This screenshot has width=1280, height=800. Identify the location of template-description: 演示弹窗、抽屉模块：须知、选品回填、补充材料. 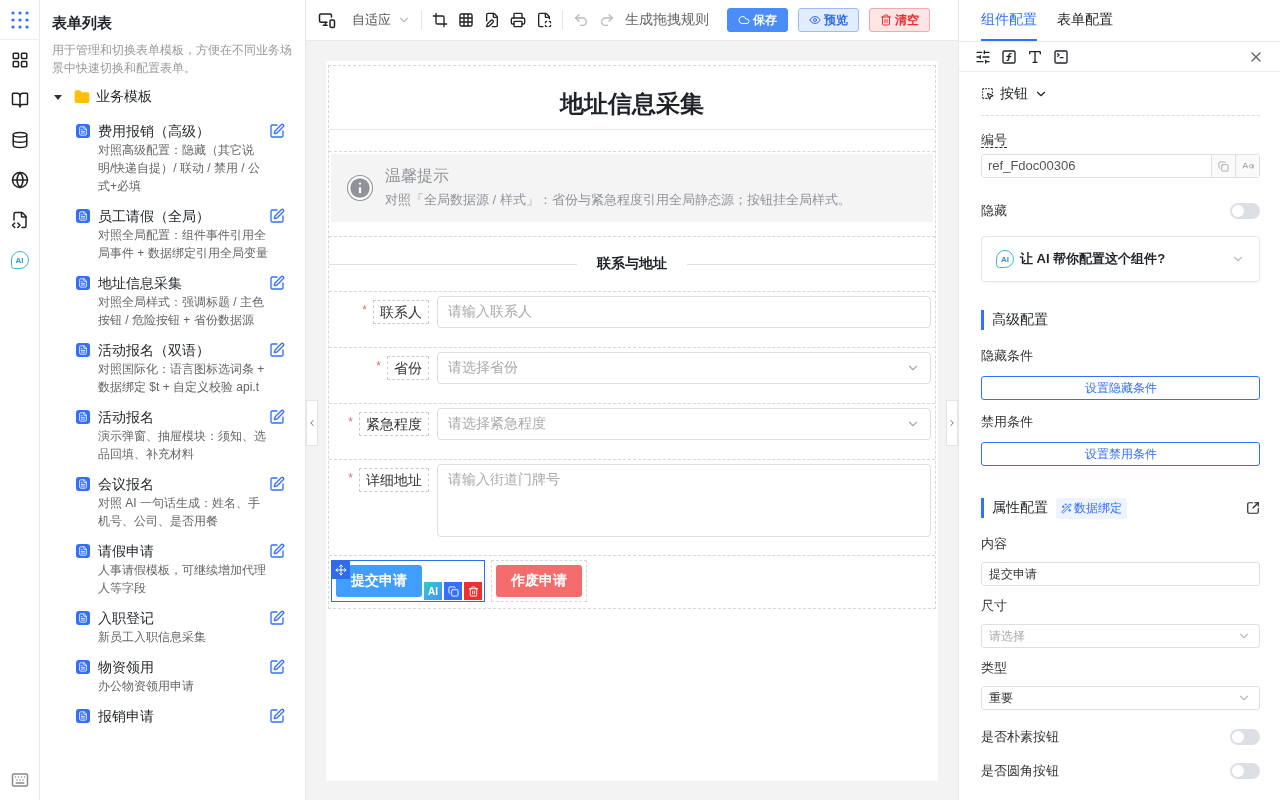
(182, 445).